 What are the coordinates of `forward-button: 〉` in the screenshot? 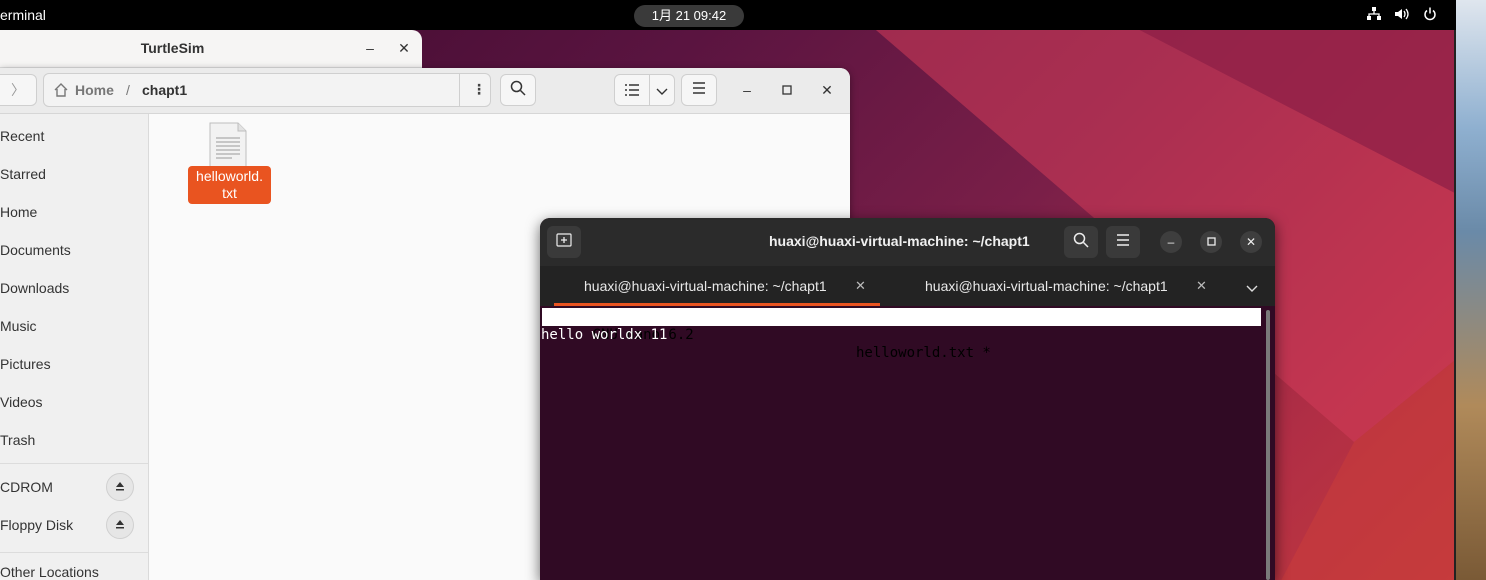 It's located at (18, 90).